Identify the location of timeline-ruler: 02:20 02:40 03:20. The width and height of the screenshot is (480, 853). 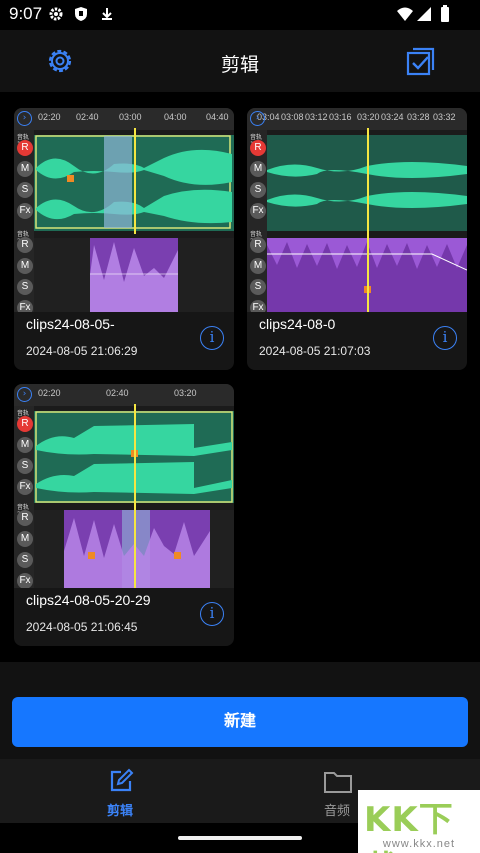
(124, 395).